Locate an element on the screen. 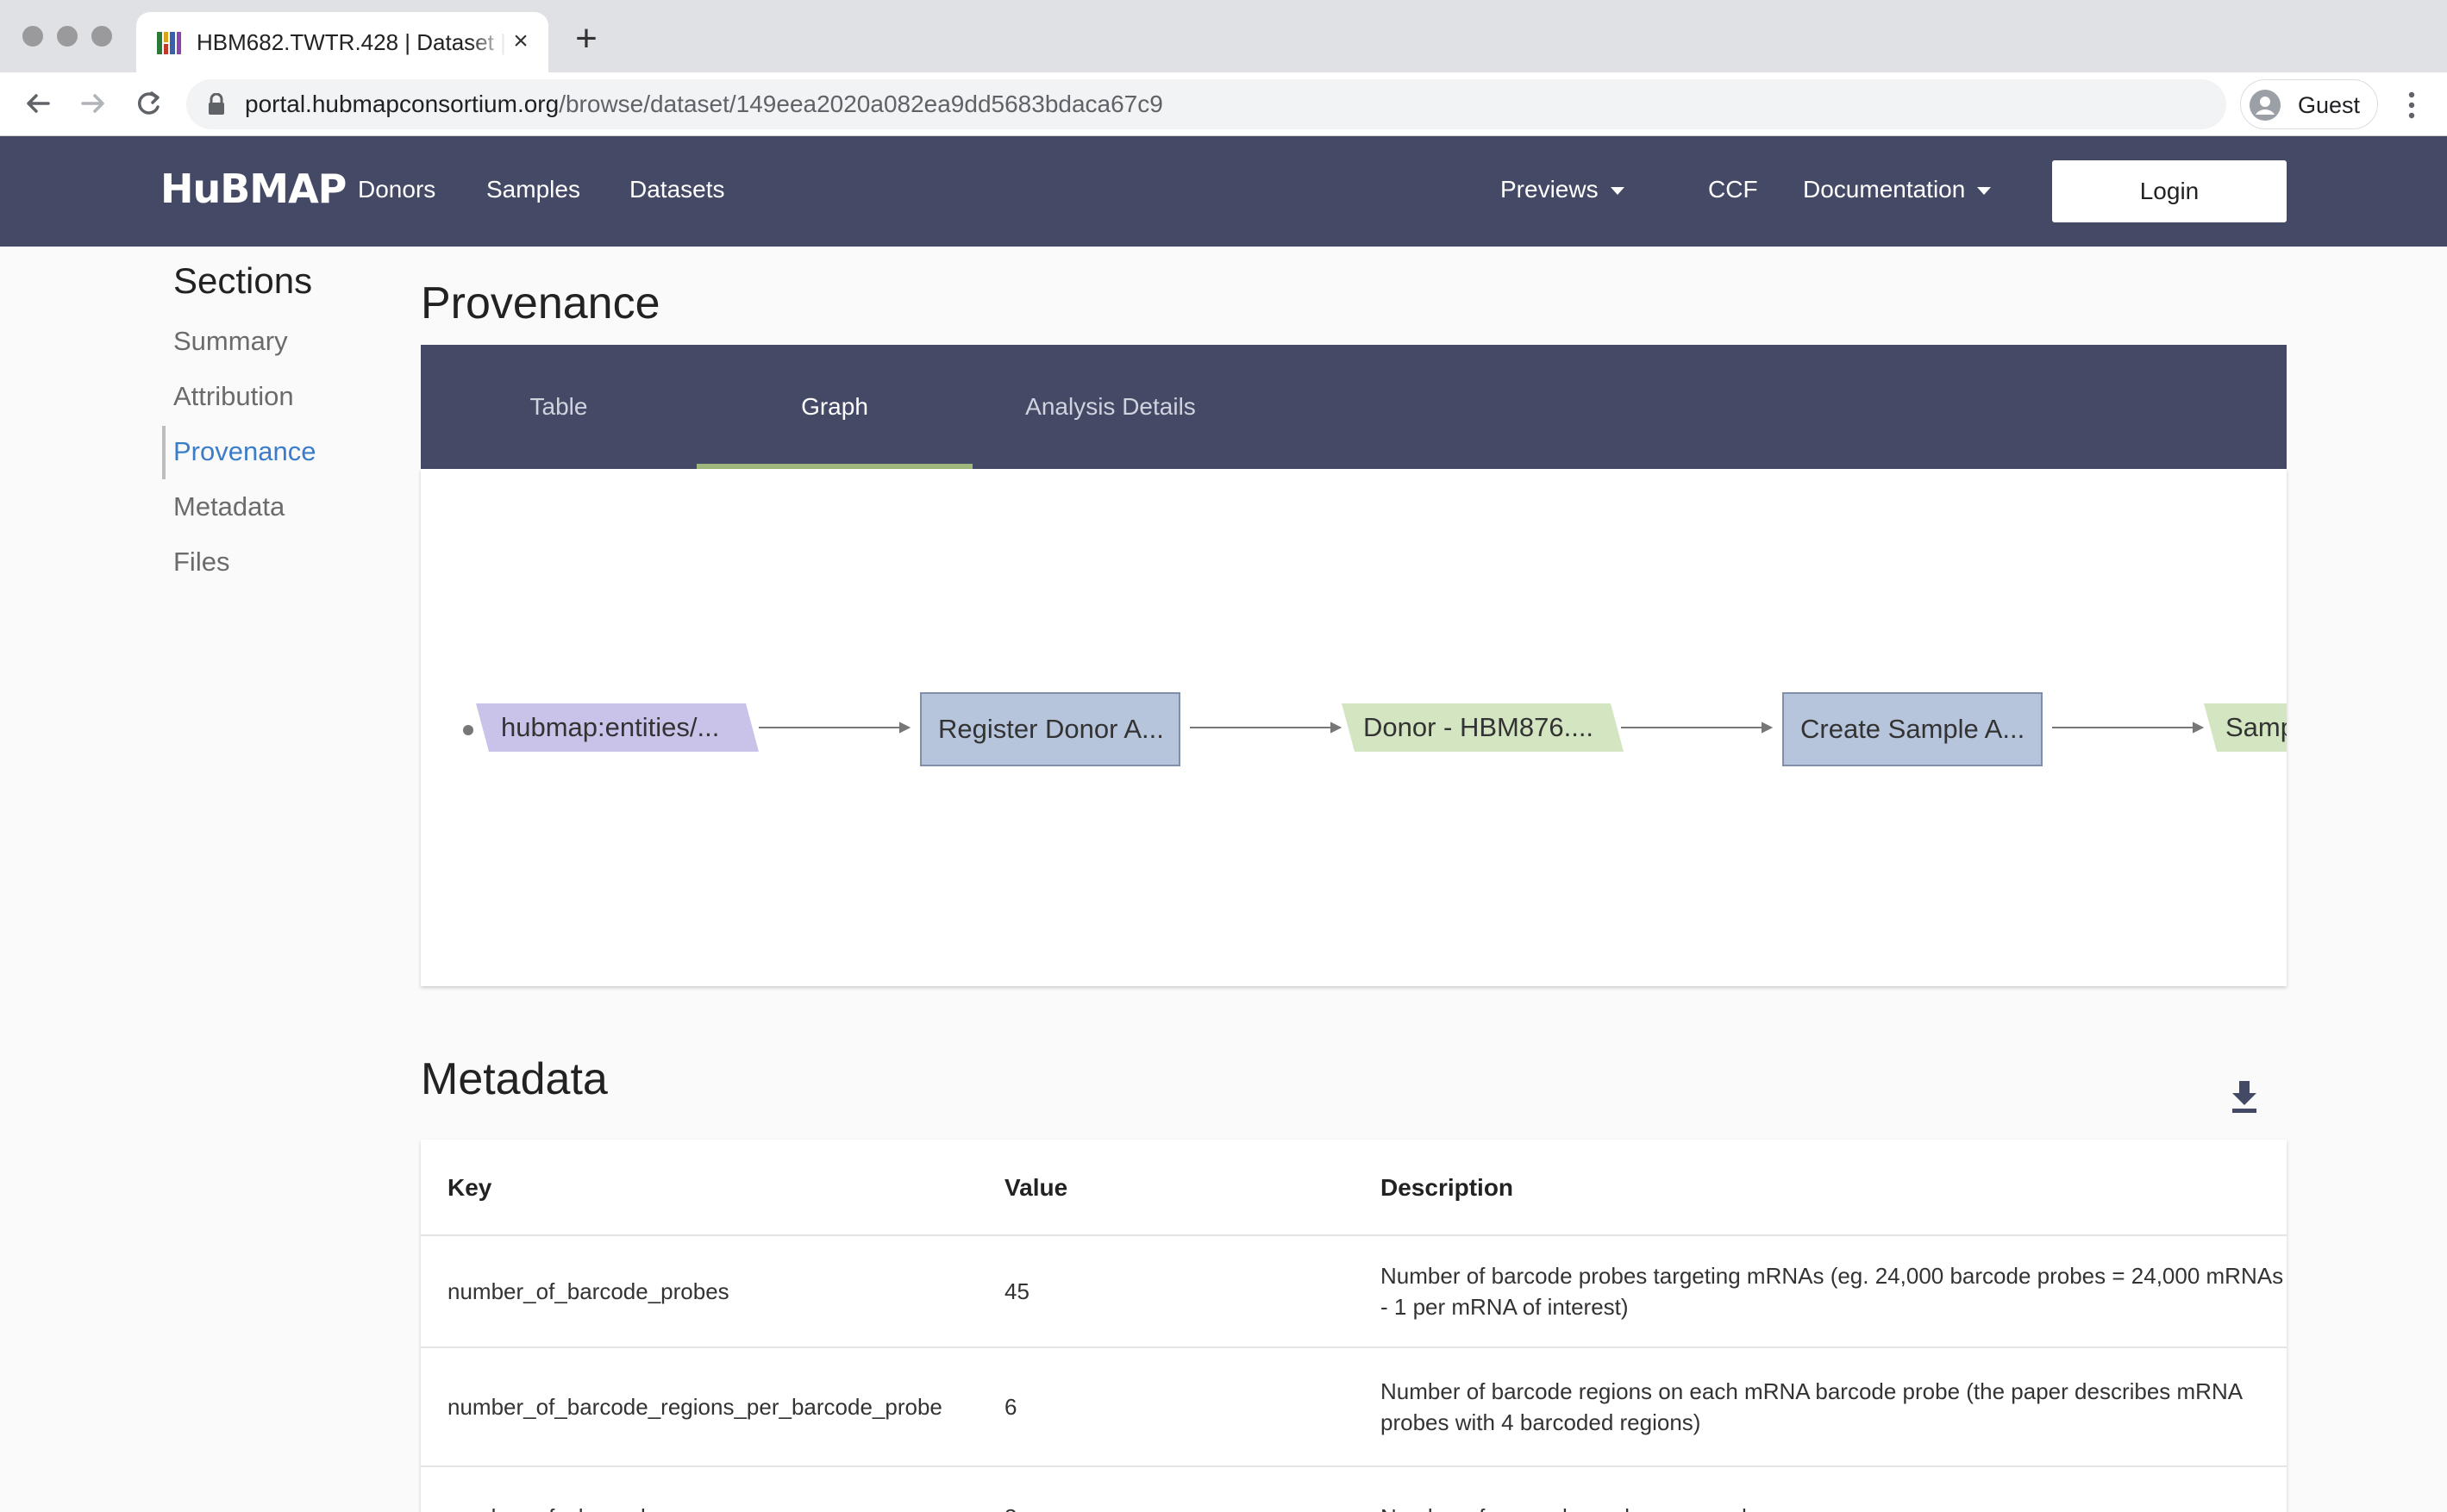  tab-table: Table is located at coordinates (559, 407).